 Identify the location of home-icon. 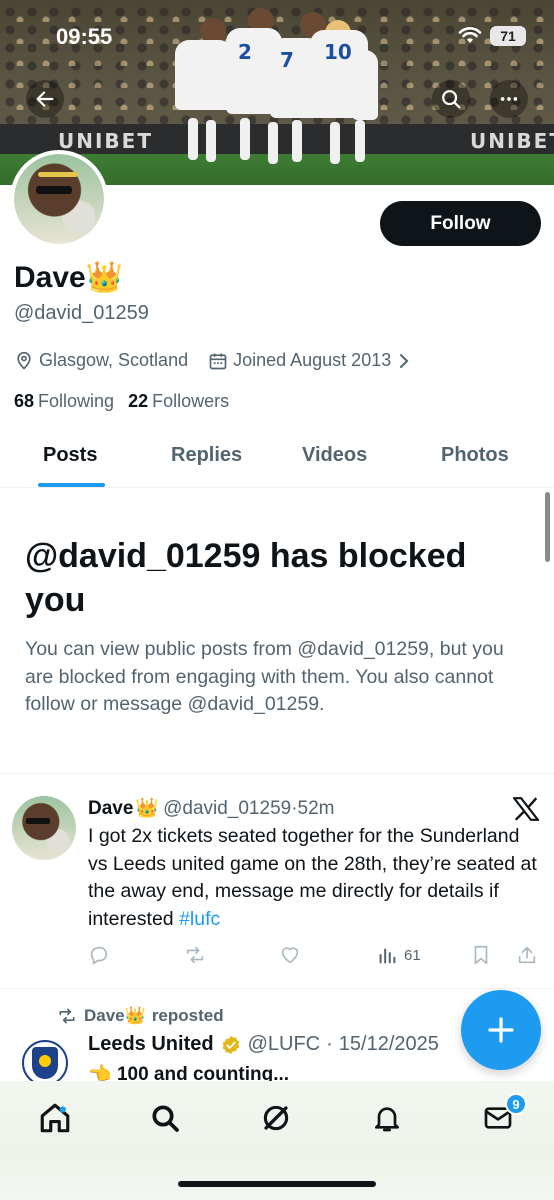
(55, 1118).